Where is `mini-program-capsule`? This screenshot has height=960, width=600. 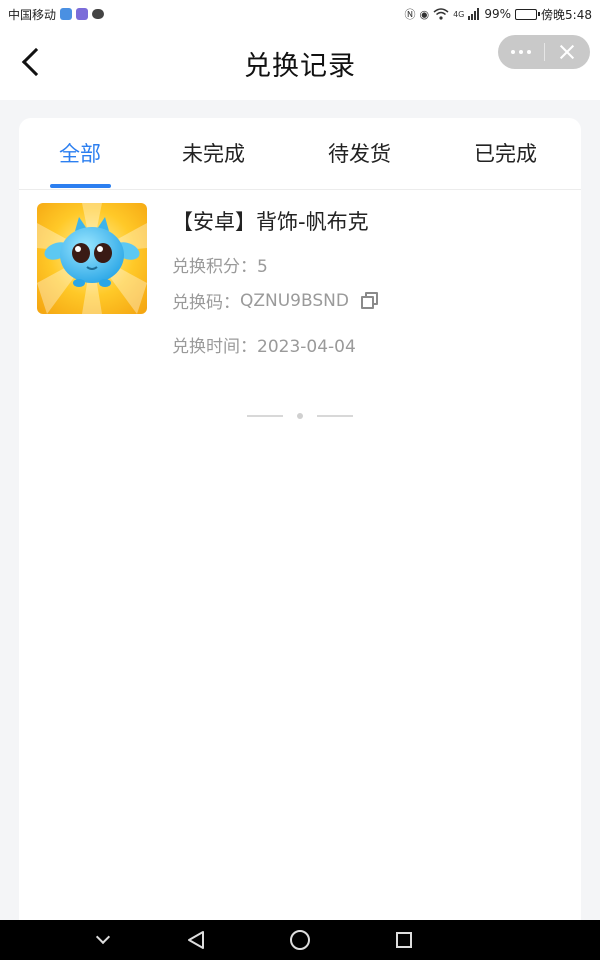
mini-program-capsule is located at coordinates (544, 52).